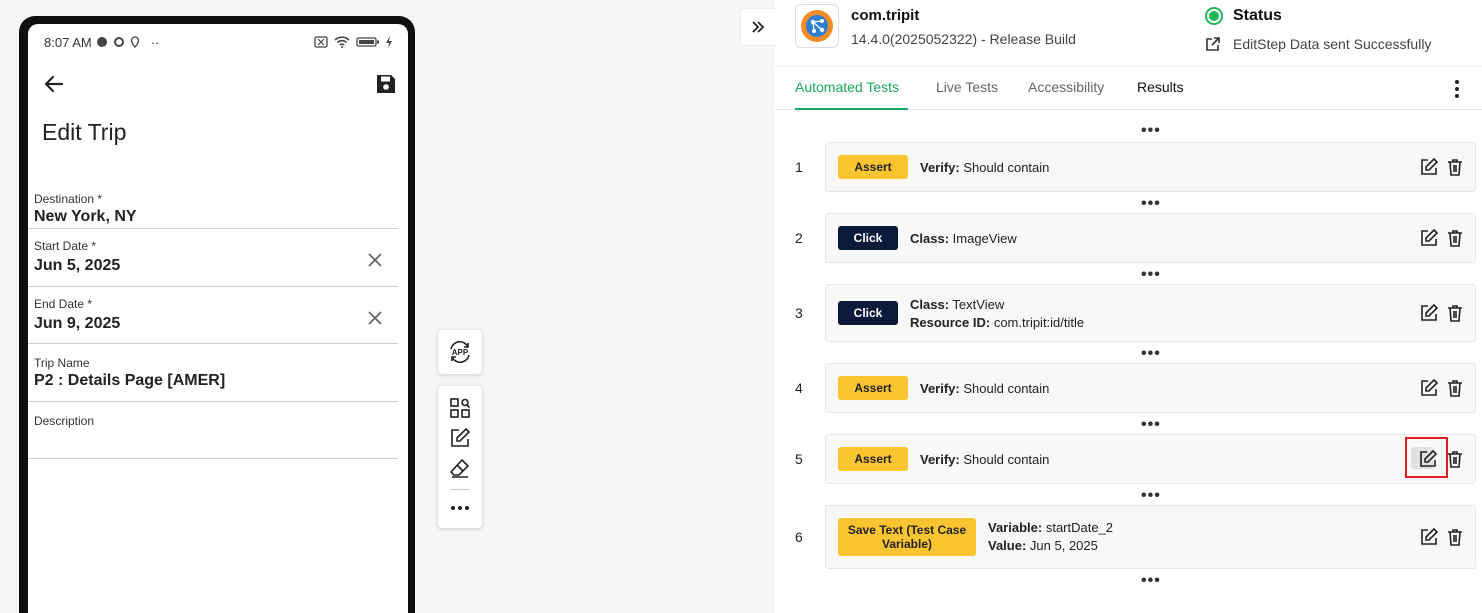 The height and width of the screenshot is (613, 1482). I want to click on detail-value: startDate_2, so click(1079, 527).